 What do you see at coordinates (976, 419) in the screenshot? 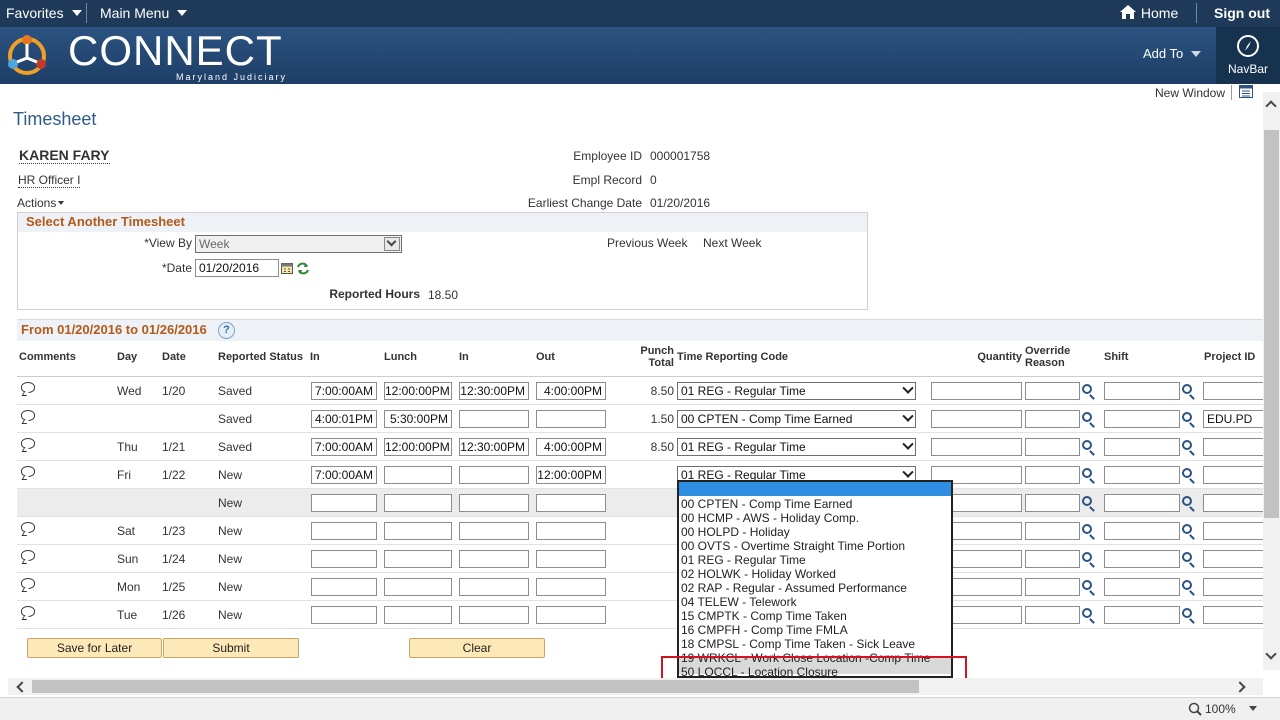
I see `quantity-input` at bounding box center [976, 419].